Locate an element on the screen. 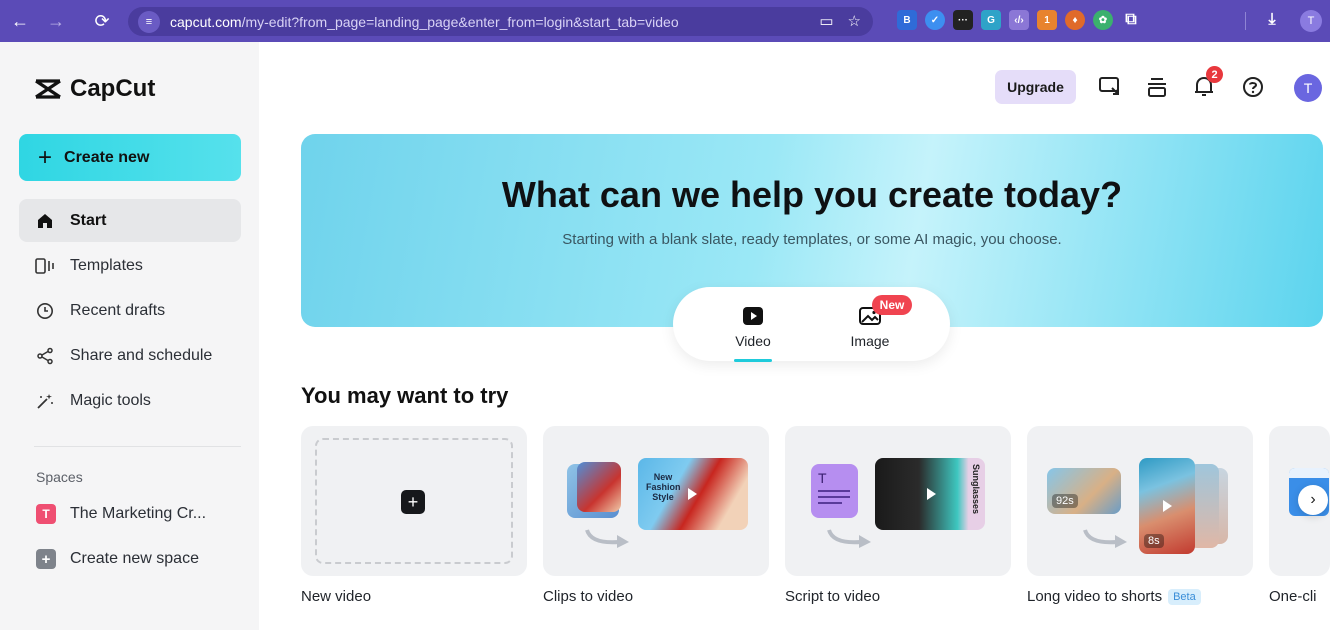 The width and height of the screenshot is (1330, 630). templates-icon is located at coordinates (45, 266).